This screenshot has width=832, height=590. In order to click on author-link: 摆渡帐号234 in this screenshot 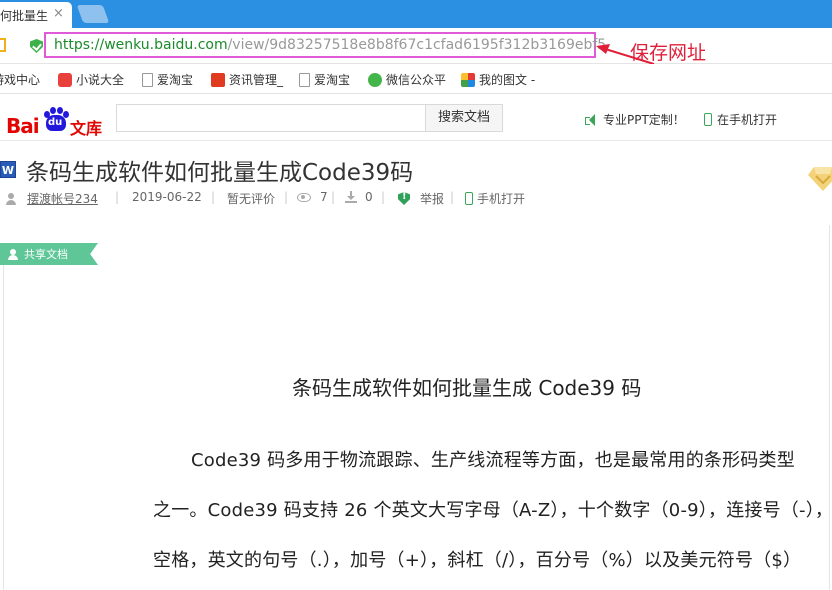, I will do `click(51, 198)`.